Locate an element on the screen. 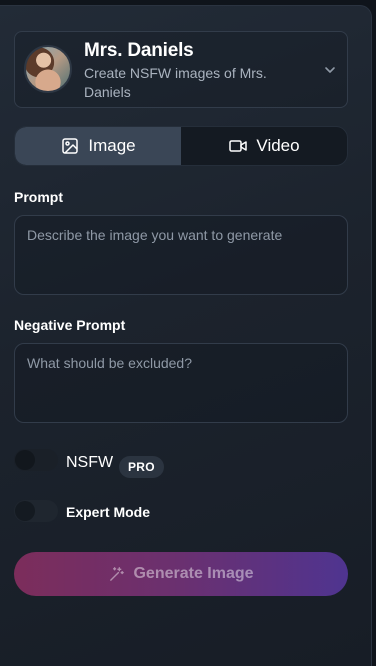  mode-tabs: Image Video is located at coordinates (181, 146).